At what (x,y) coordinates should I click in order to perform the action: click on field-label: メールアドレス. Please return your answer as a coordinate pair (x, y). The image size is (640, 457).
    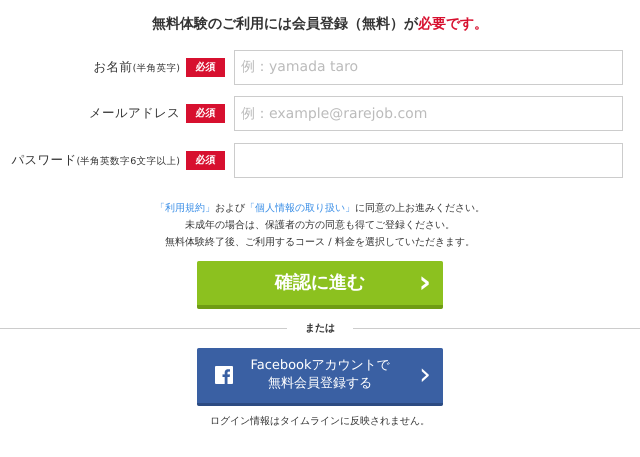
    Looking at the image, I should click on (134, 113).